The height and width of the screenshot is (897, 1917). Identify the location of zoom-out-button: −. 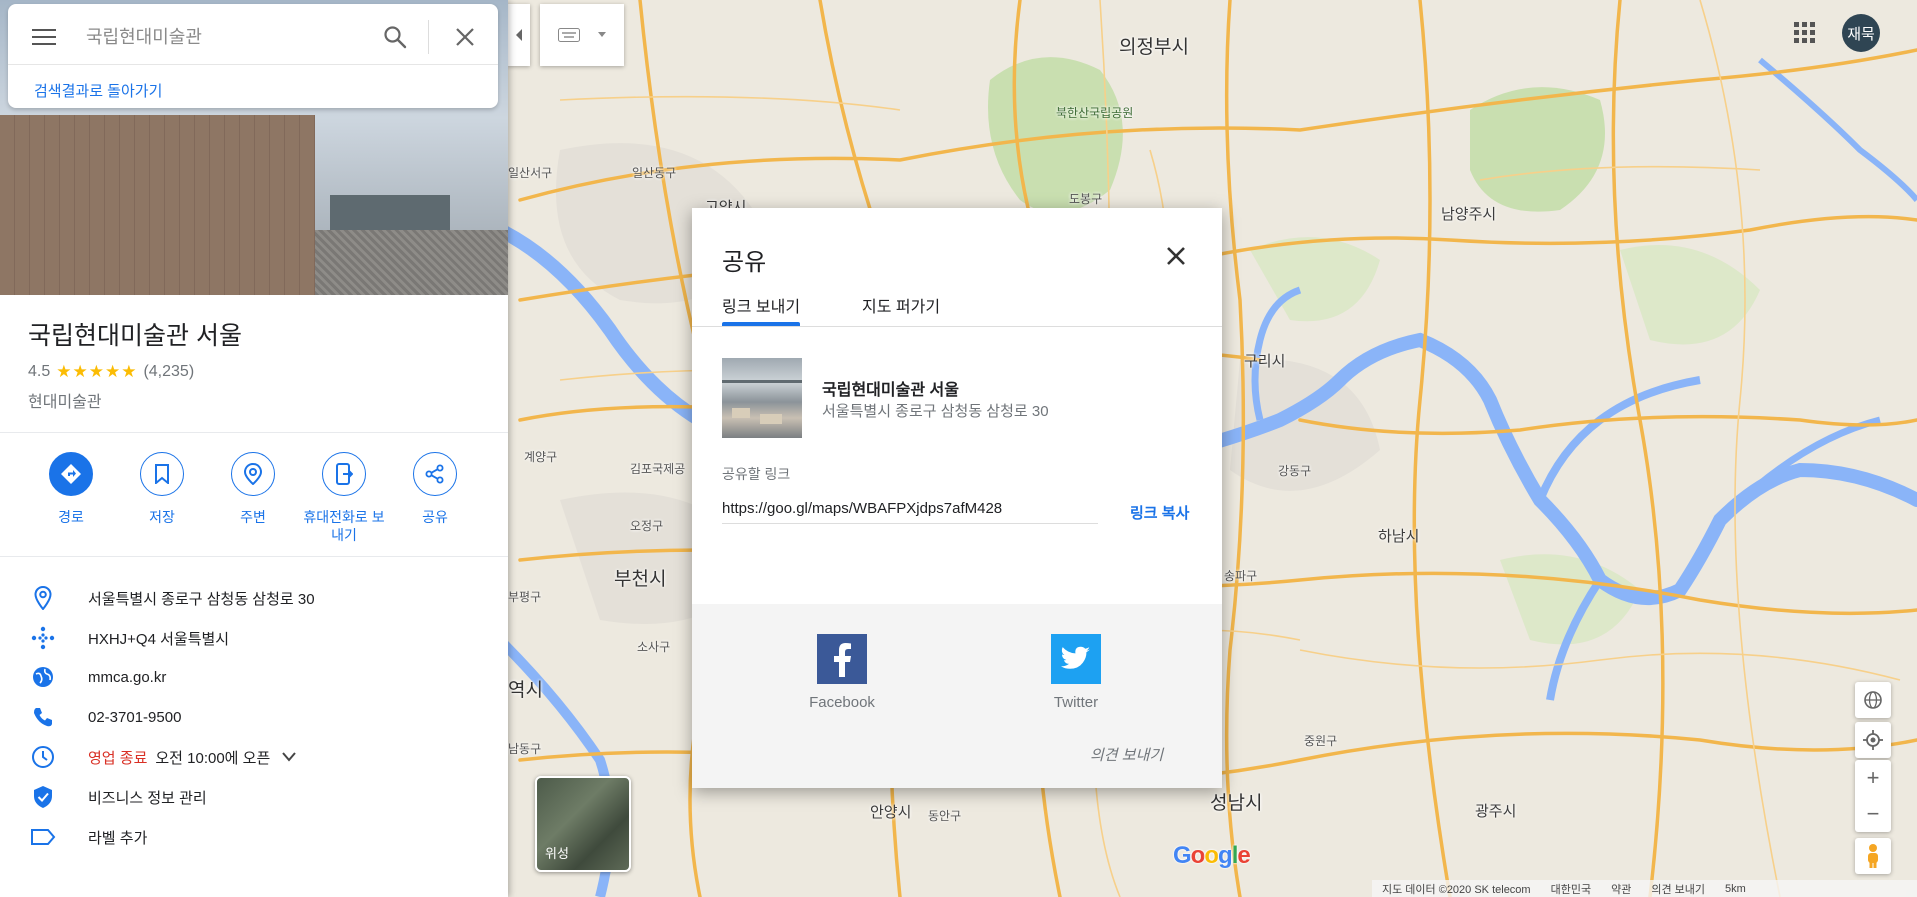
(1873, 814).